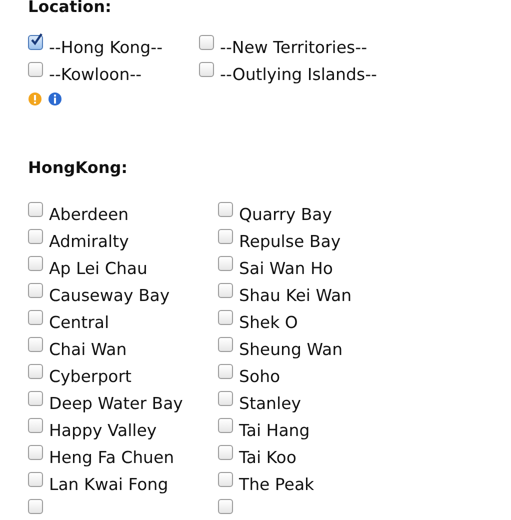 The height and width of the screenshot is (520, 511). Describe the element at coordinates (270, 404) in the screenshot. I see `checkbox-label: Stanley` at that location.